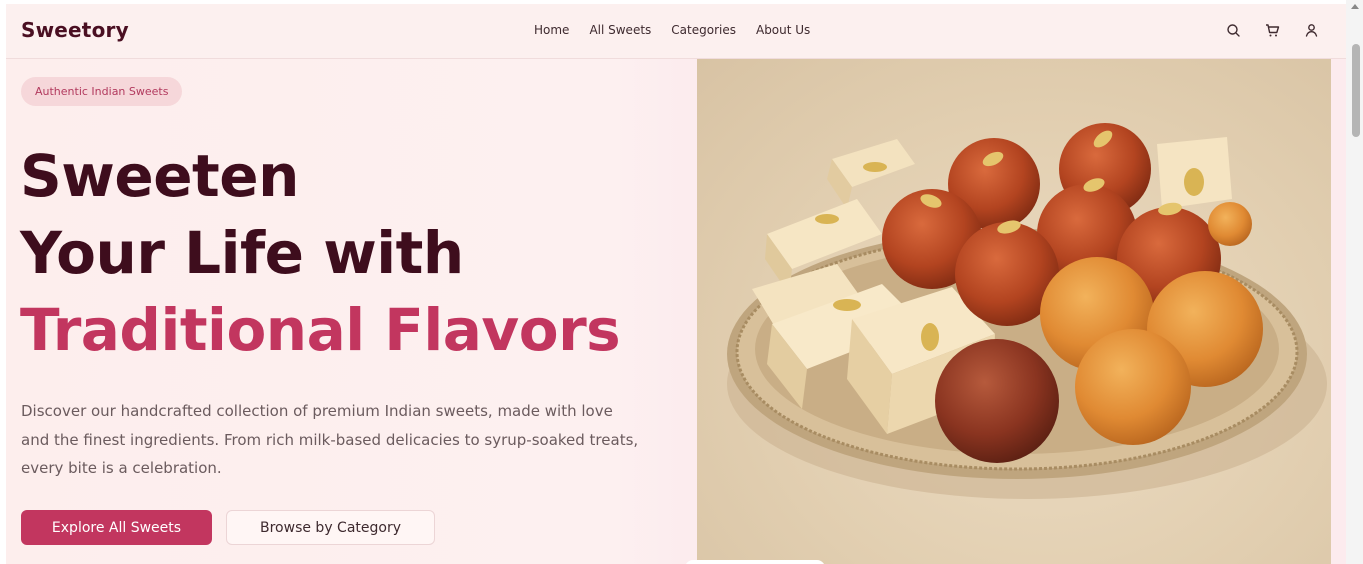 This screenshot has width=1363, height=564. I want to click on user-icon, so click(1311, 30).